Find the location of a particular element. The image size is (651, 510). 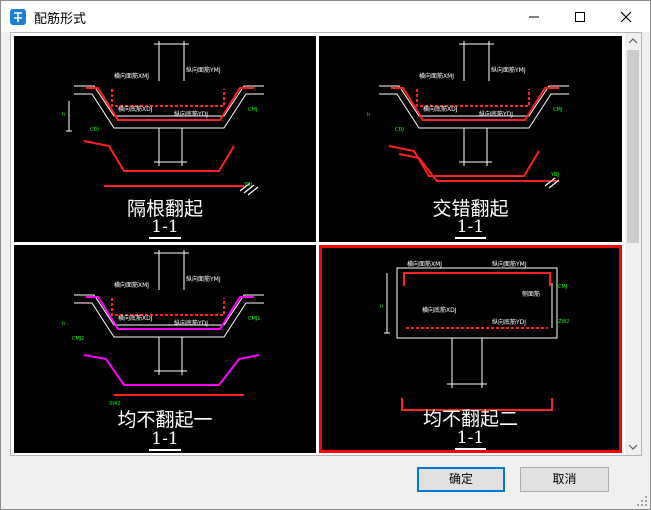

app-icon is located at coordinates (18, 17).